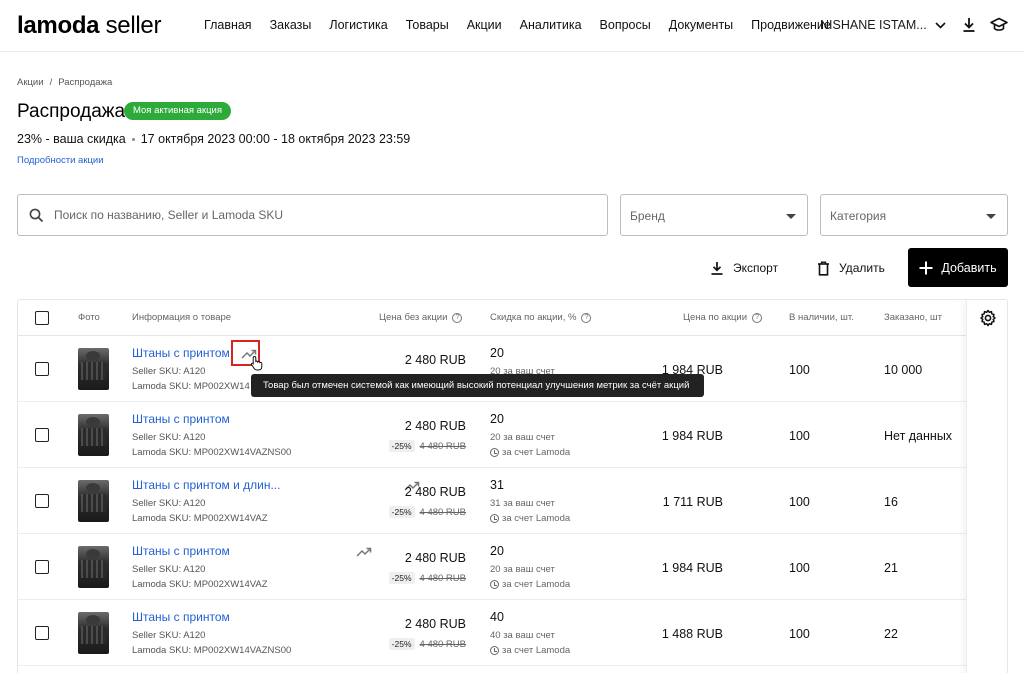  Describe the element at coordinates (701, 25) in the screenshot. I see `nav-item: Документы` at that location.